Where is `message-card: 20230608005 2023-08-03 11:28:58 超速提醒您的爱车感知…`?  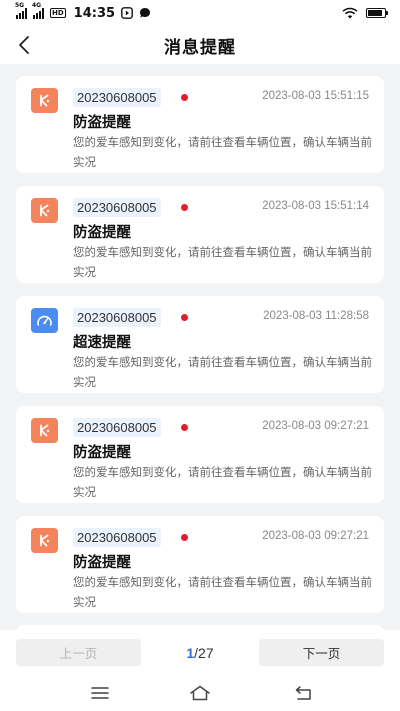
message-card: 20230608005 2023-08-03 11:28:58 超速提醒您的爱车感知… is located at coordinates (200, 344).